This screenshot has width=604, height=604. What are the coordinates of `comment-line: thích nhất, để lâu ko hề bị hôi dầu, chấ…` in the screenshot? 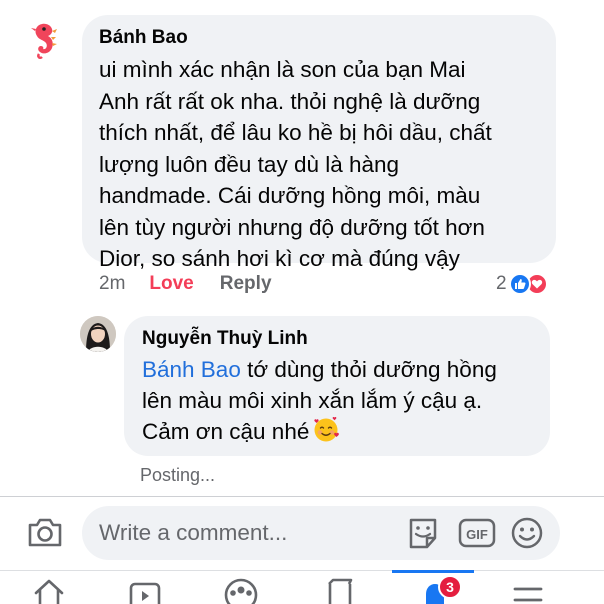 It's located at (295, 132).